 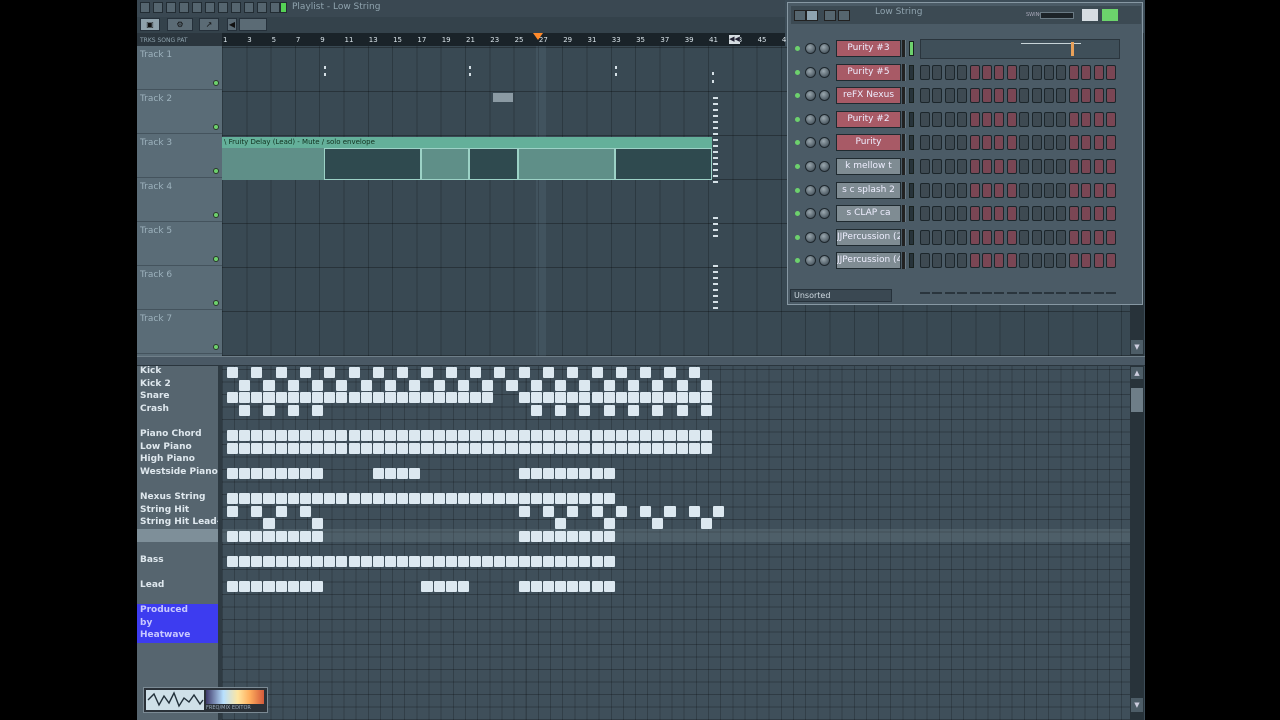 I want to click on delete-tool-icon, so click(x=210, y=7).